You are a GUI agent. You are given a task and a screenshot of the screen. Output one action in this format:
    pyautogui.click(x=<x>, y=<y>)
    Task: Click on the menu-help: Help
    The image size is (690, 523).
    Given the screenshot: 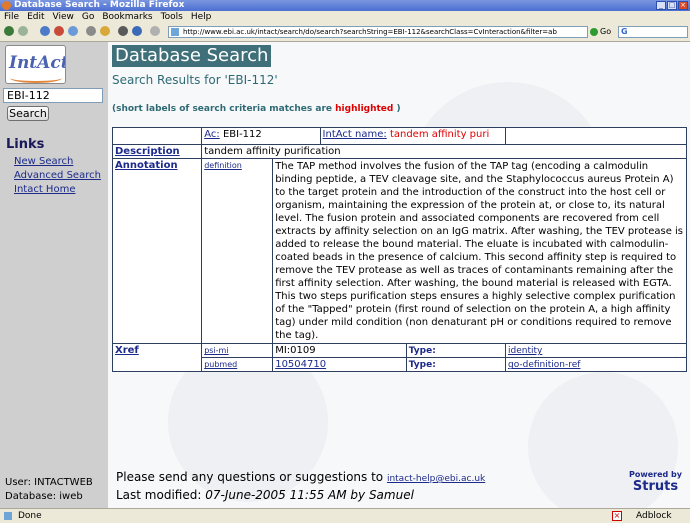 What is the action you would take?
    pyautogui.click(x=201, y=17)
    